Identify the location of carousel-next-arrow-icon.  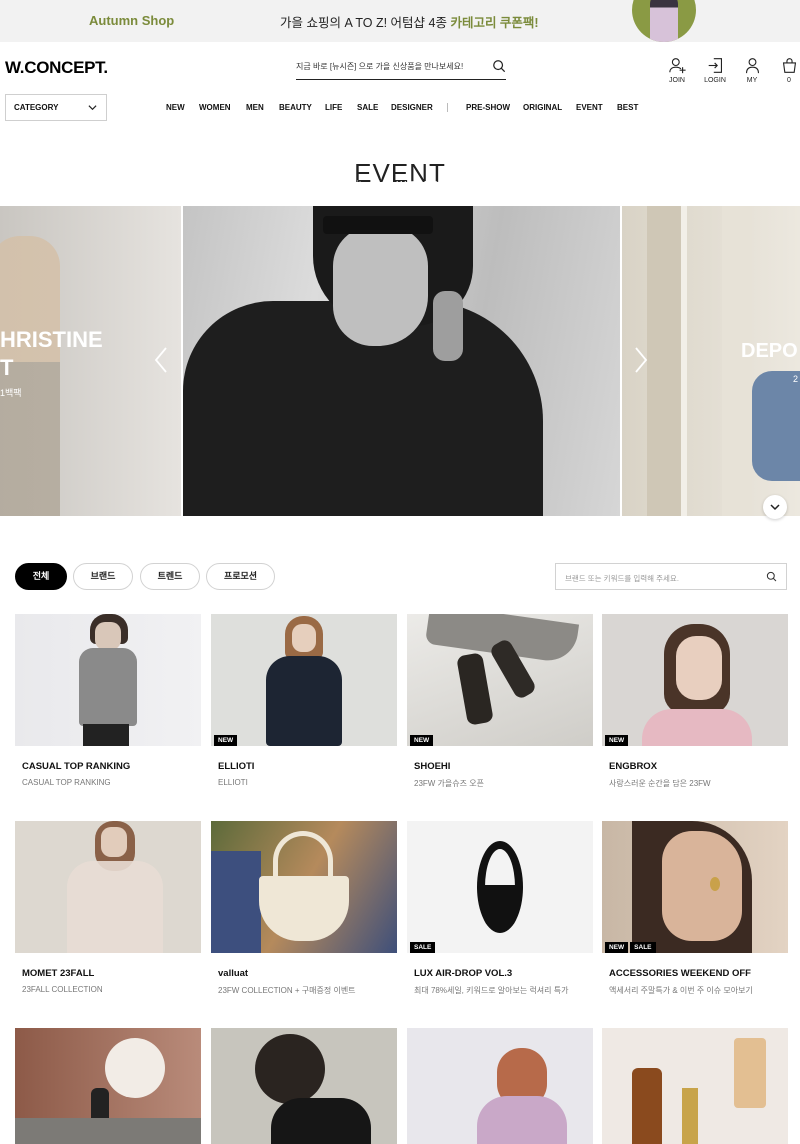
(641, 360).